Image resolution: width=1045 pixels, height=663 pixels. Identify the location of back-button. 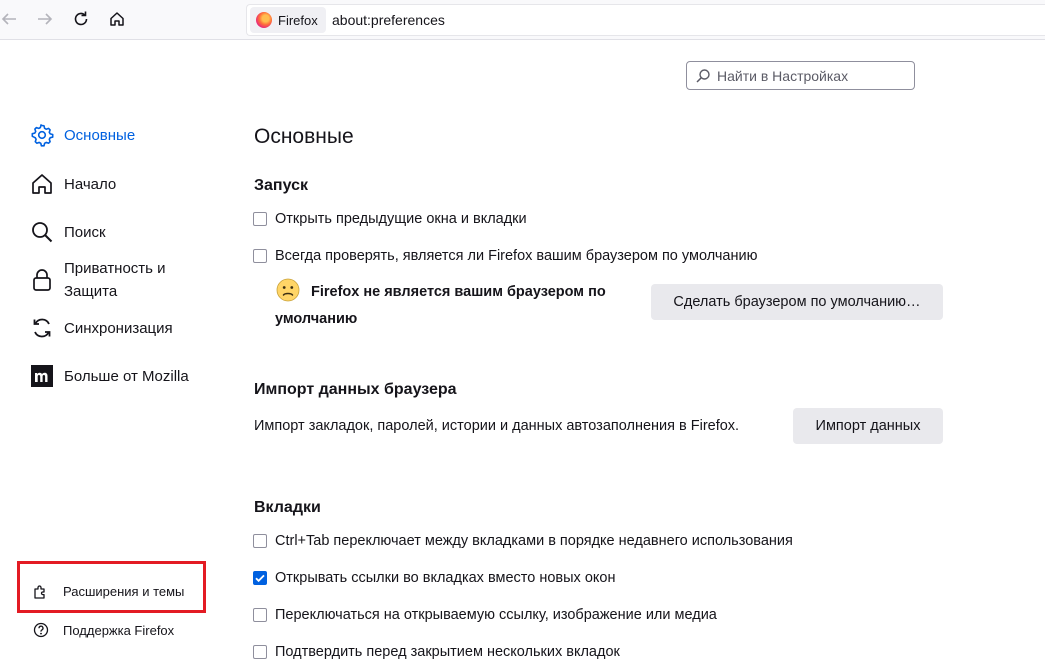
(10, 19).